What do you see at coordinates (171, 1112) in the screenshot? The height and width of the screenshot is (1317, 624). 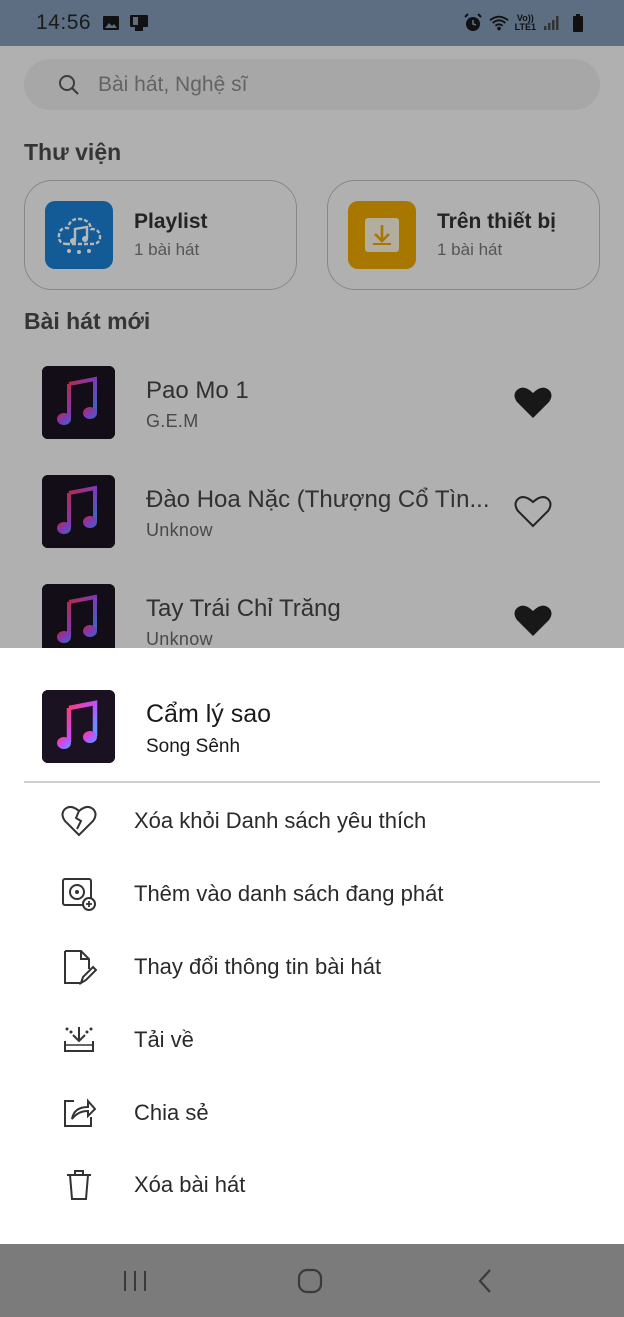 I see `menu-label: Chia sẻ` at bounding box center [171, 1112].